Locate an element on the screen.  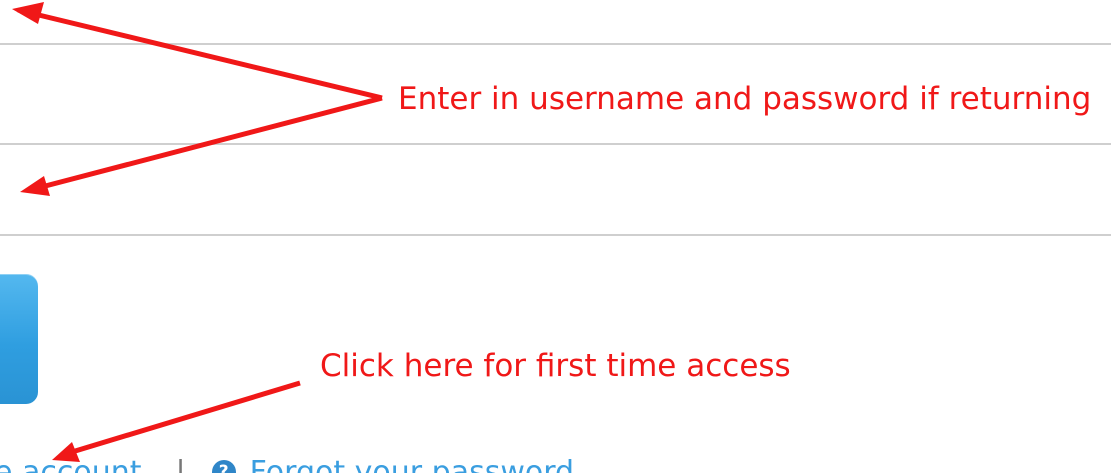
login-button is located at coordinates (19, 339).